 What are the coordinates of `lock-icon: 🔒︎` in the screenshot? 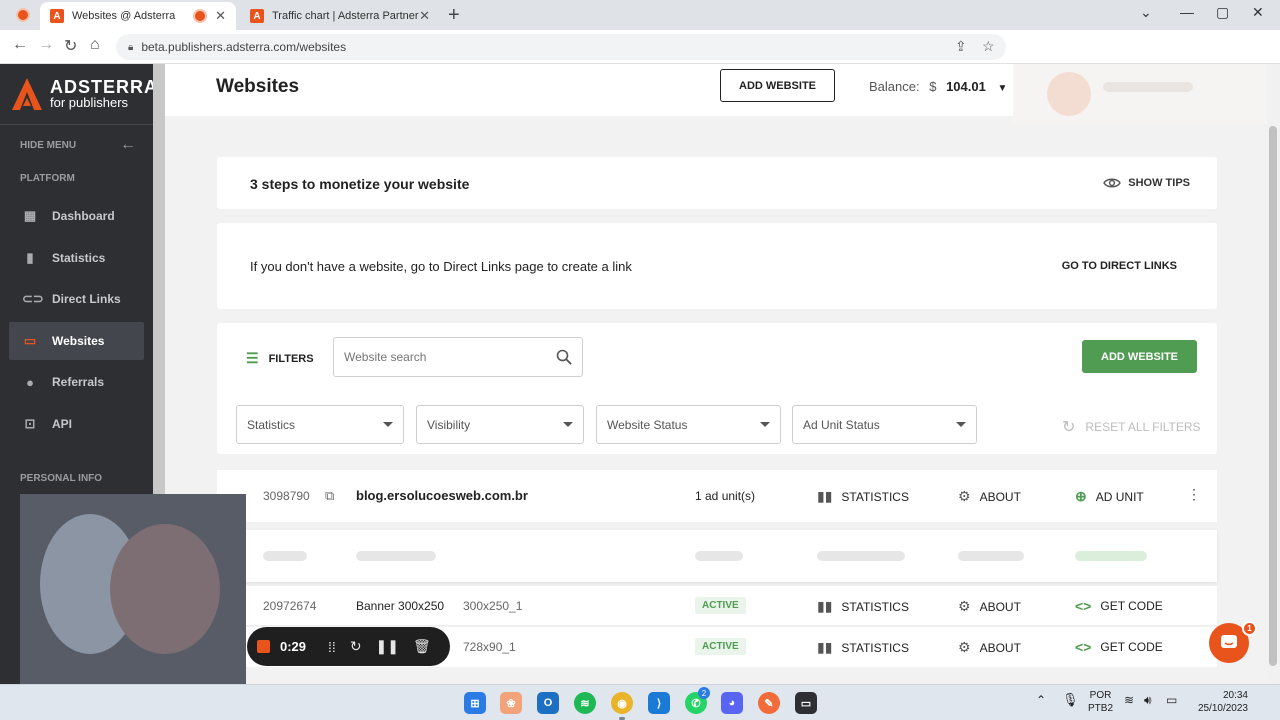 It's located at (131, 47).